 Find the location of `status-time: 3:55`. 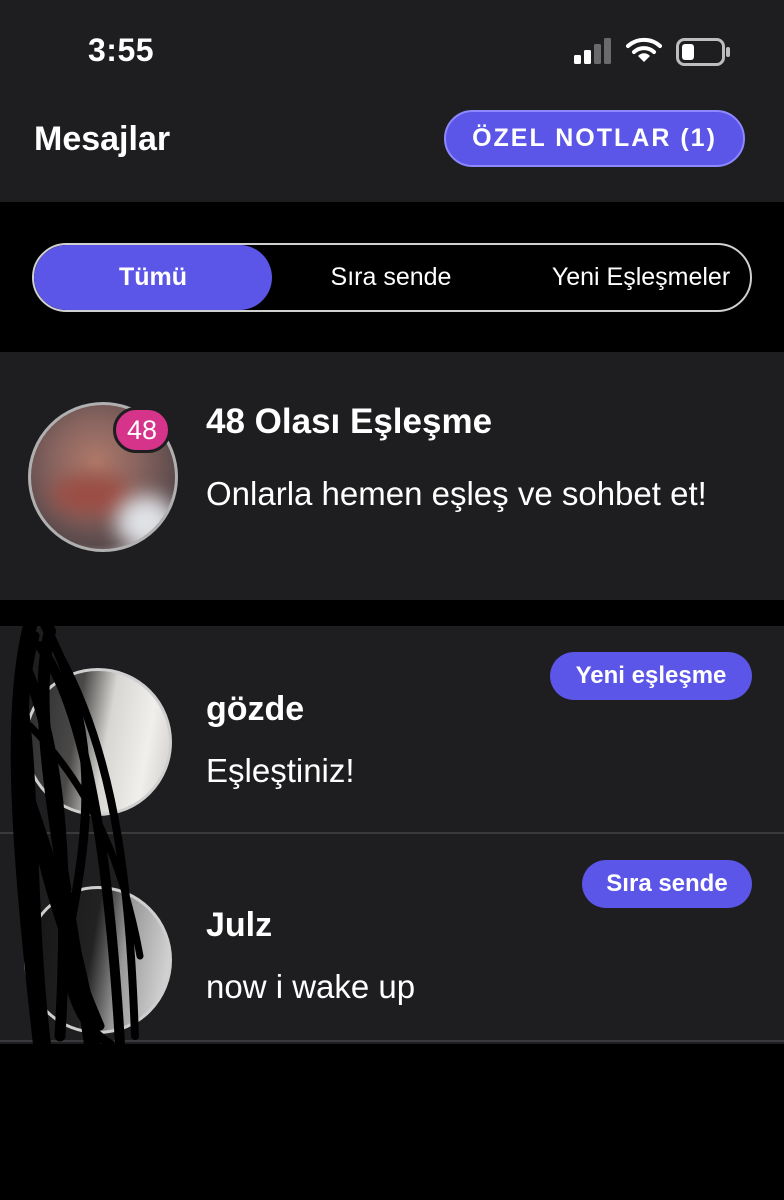

status-time: 3:55 is located at coordinates (121, 50).